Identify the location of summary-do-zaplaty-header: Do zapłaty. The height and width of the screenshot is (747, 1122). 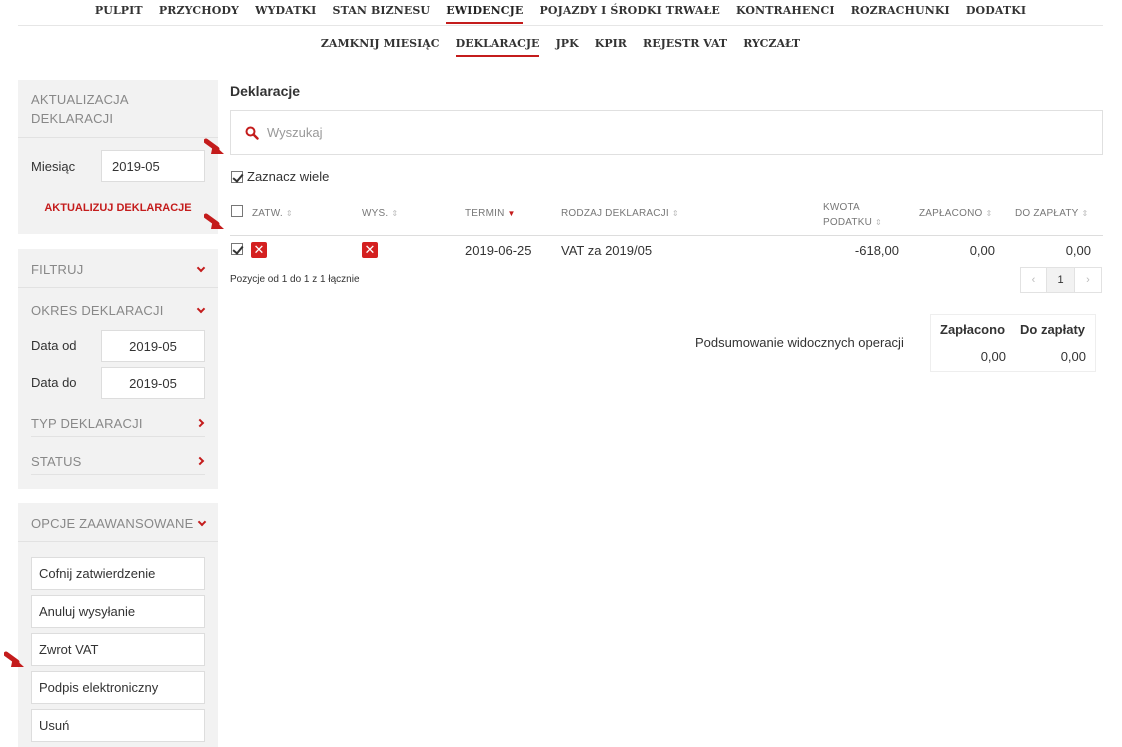
(1053, 329).